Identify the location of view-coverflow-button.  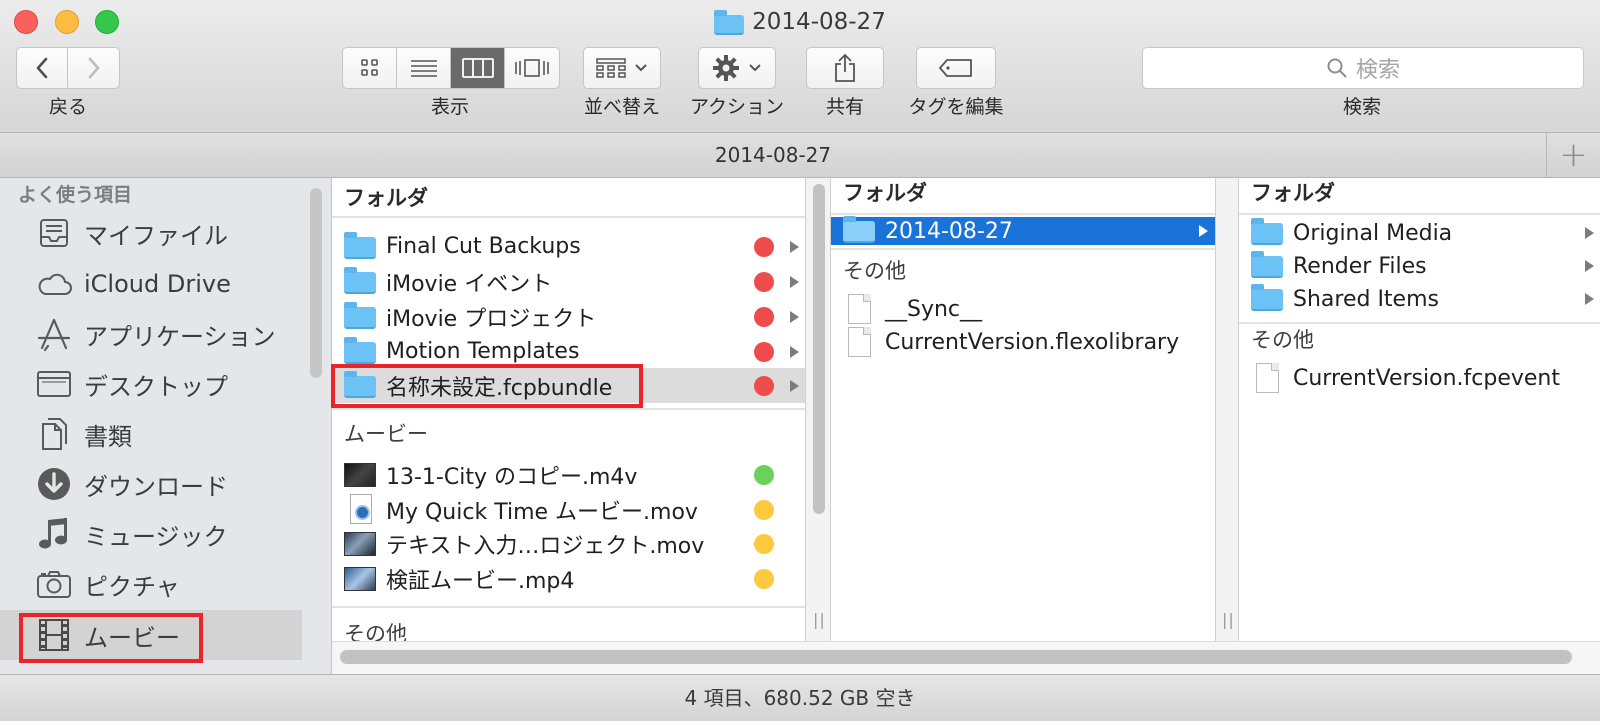
(532, 68).